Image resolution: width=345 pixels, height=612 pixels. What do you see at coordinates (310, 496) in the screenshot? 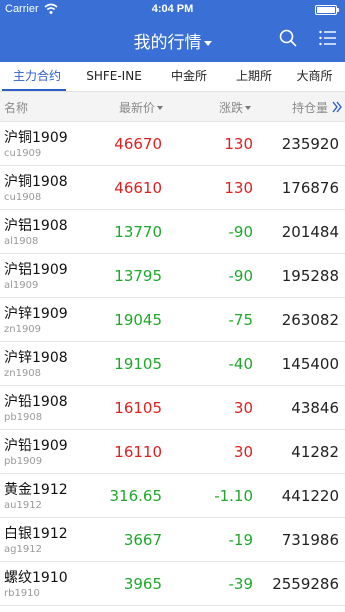
I see `open-interest: 441220` at bounding box center [310, 496].